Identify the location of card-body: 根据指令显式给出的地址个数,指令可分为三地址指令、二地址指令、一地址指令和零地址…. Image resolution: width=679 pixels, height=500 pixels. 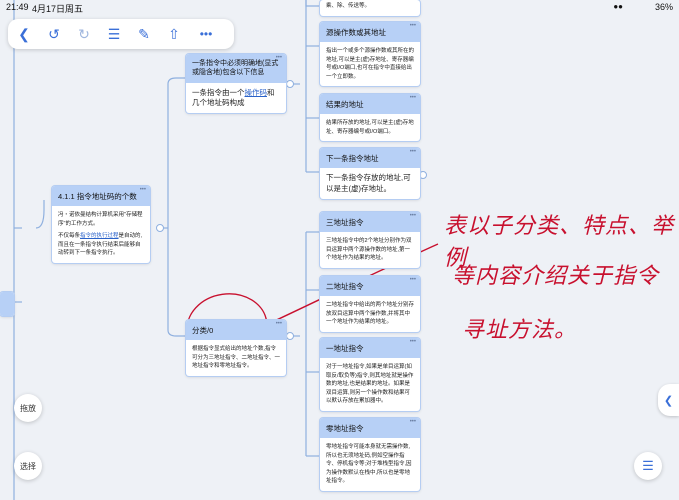
(236, 358).